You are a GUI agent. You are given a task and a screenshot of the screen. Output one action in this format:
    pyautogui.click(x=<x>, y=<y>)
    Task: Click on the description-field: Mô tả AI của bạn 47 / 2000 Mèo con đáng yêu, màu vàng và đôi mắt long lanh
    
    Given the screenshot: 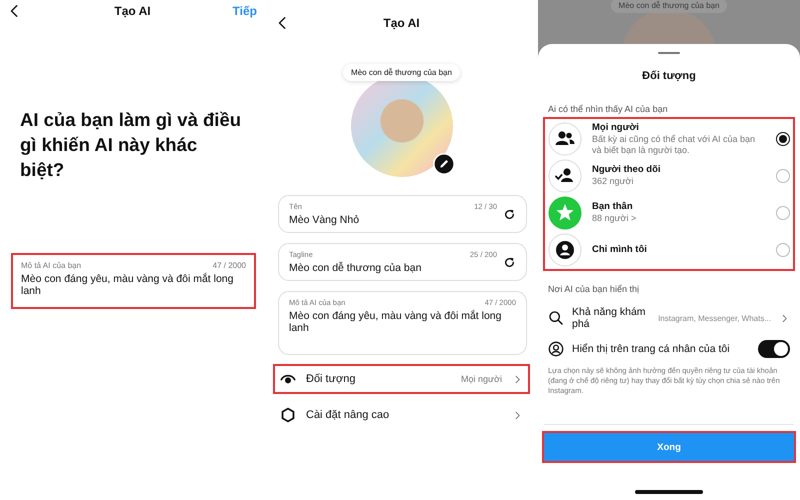 What is the action you would take?
    pyautogui.click(x=133, y=281)
    